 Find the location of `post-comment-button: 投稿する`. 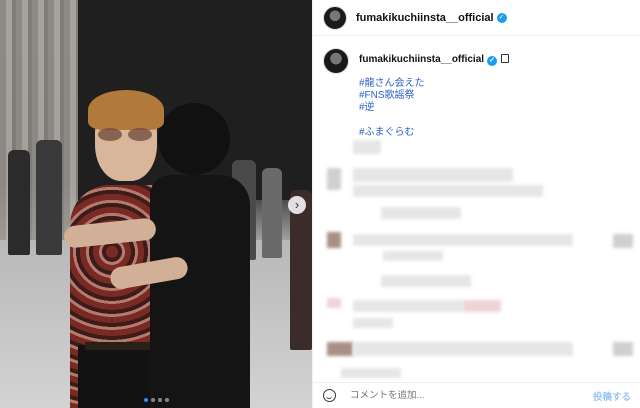

post-comment-button: 投稿する is located at coordinates (612, 396).